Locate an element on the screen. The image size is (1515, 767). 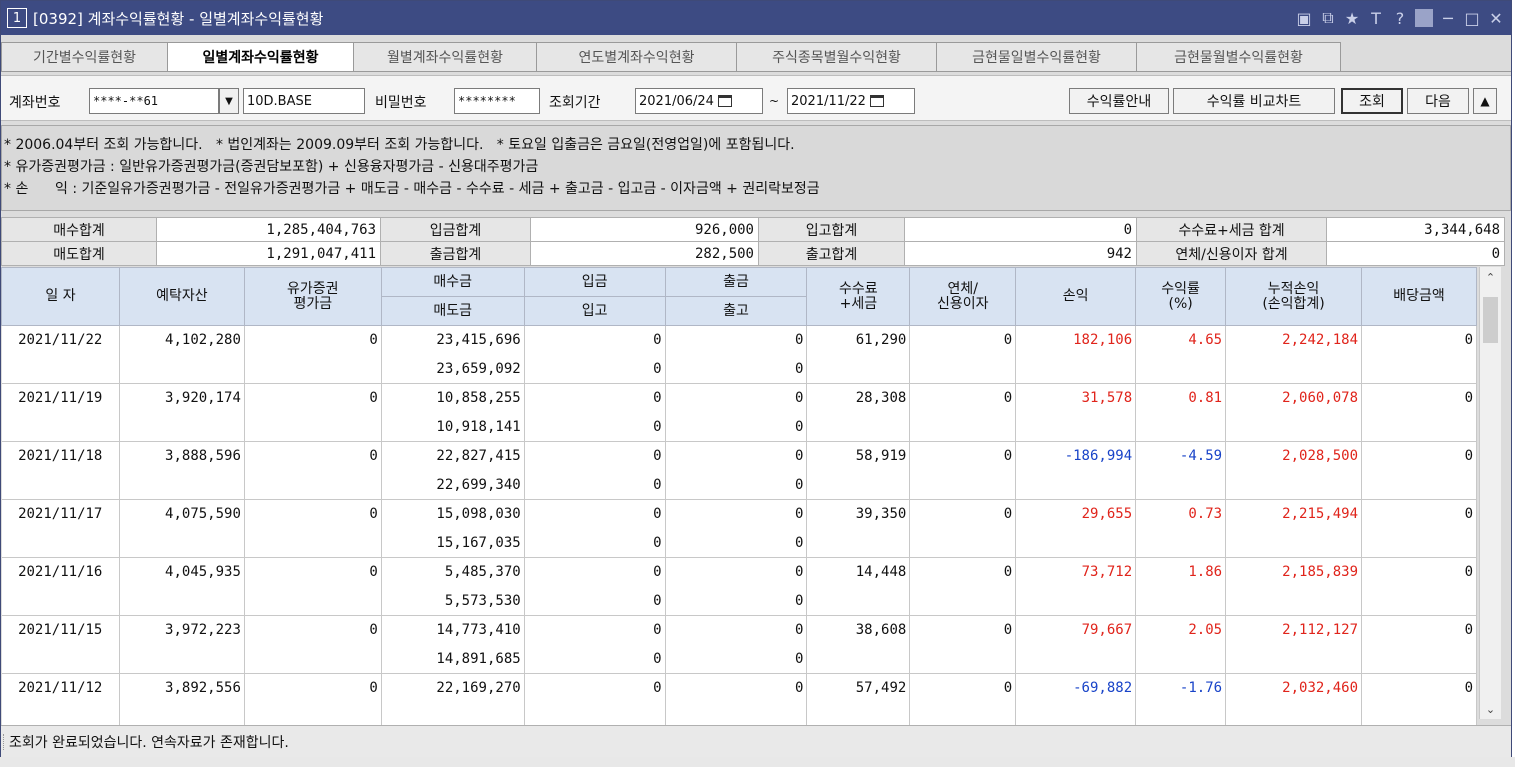
close-icon: ✕ is located at coordinates (1496, 18).